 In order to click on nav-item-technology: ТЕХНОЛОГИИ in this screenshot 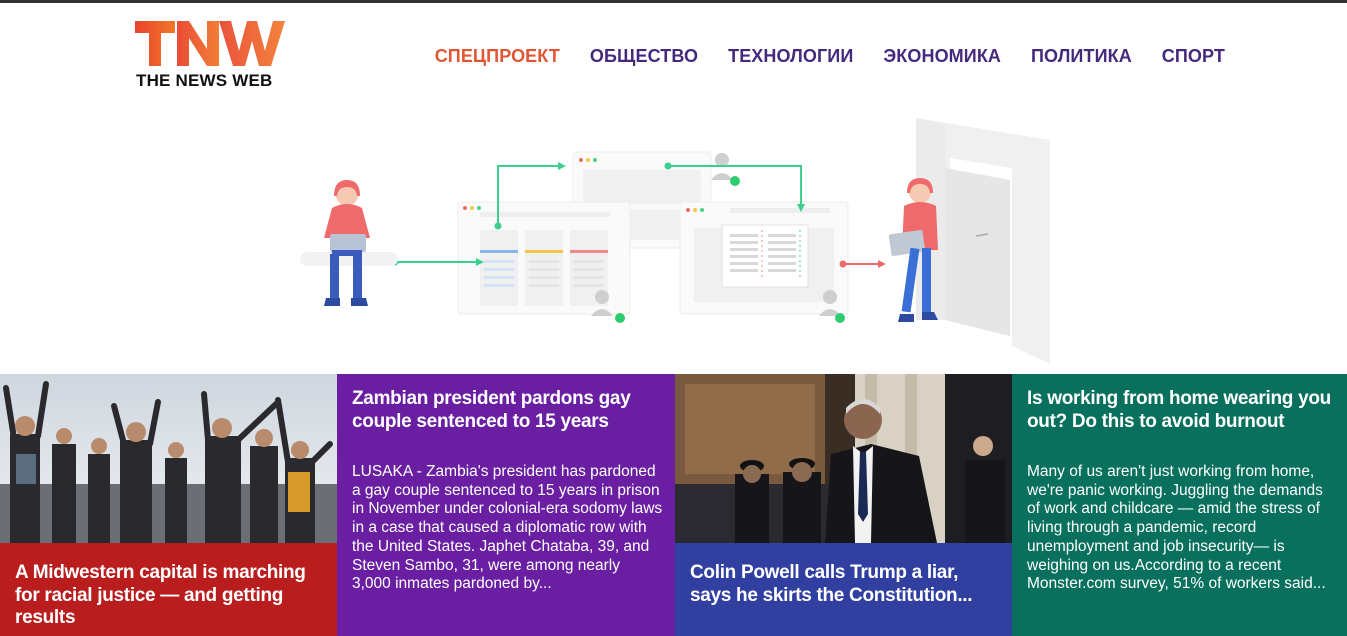, I will do `click(790, 56)`.